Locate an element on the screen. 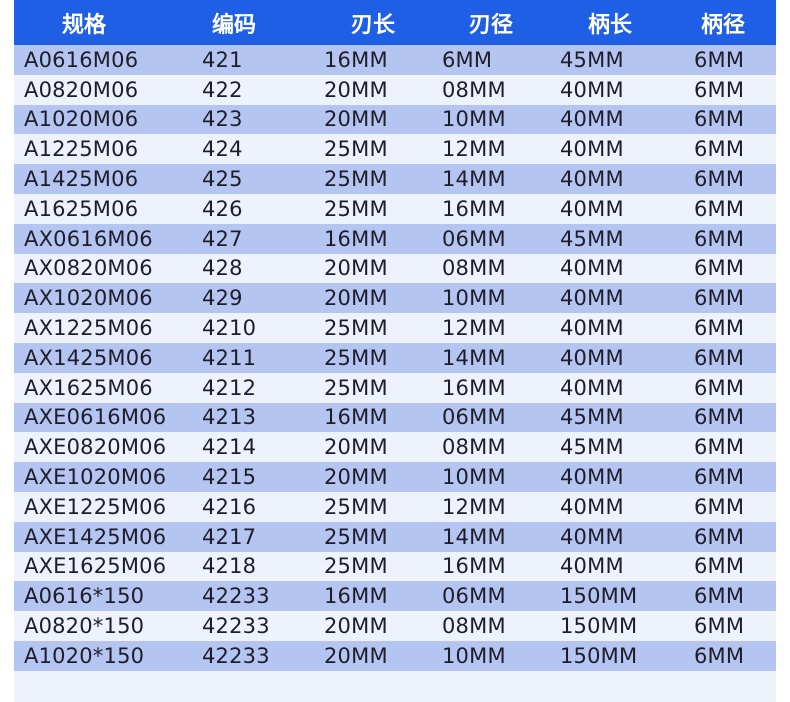  table-row: AXE1225M06 4216 25MM 12MM 40MM 6MM is located at coordinates (395, 506).